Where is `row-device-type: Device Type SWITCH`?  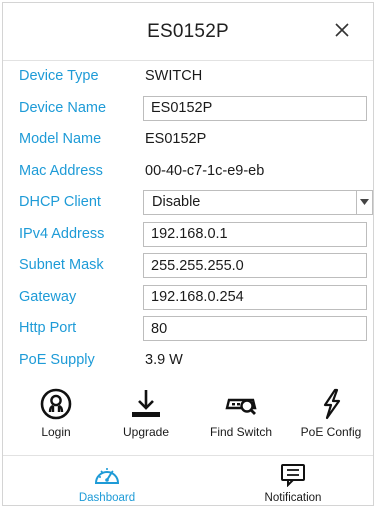 row-device-type: Device Type SWITCH is located at coordinates (188, 77).